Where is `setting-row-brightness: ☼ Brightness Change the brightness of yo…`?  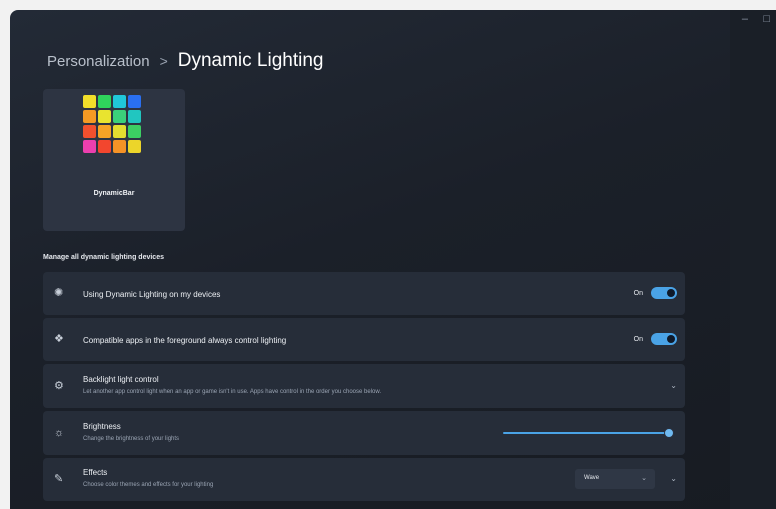 setting-row-brightness: ☼ Brightness Change the brightness of yo… is located at coordinates (364, 433).